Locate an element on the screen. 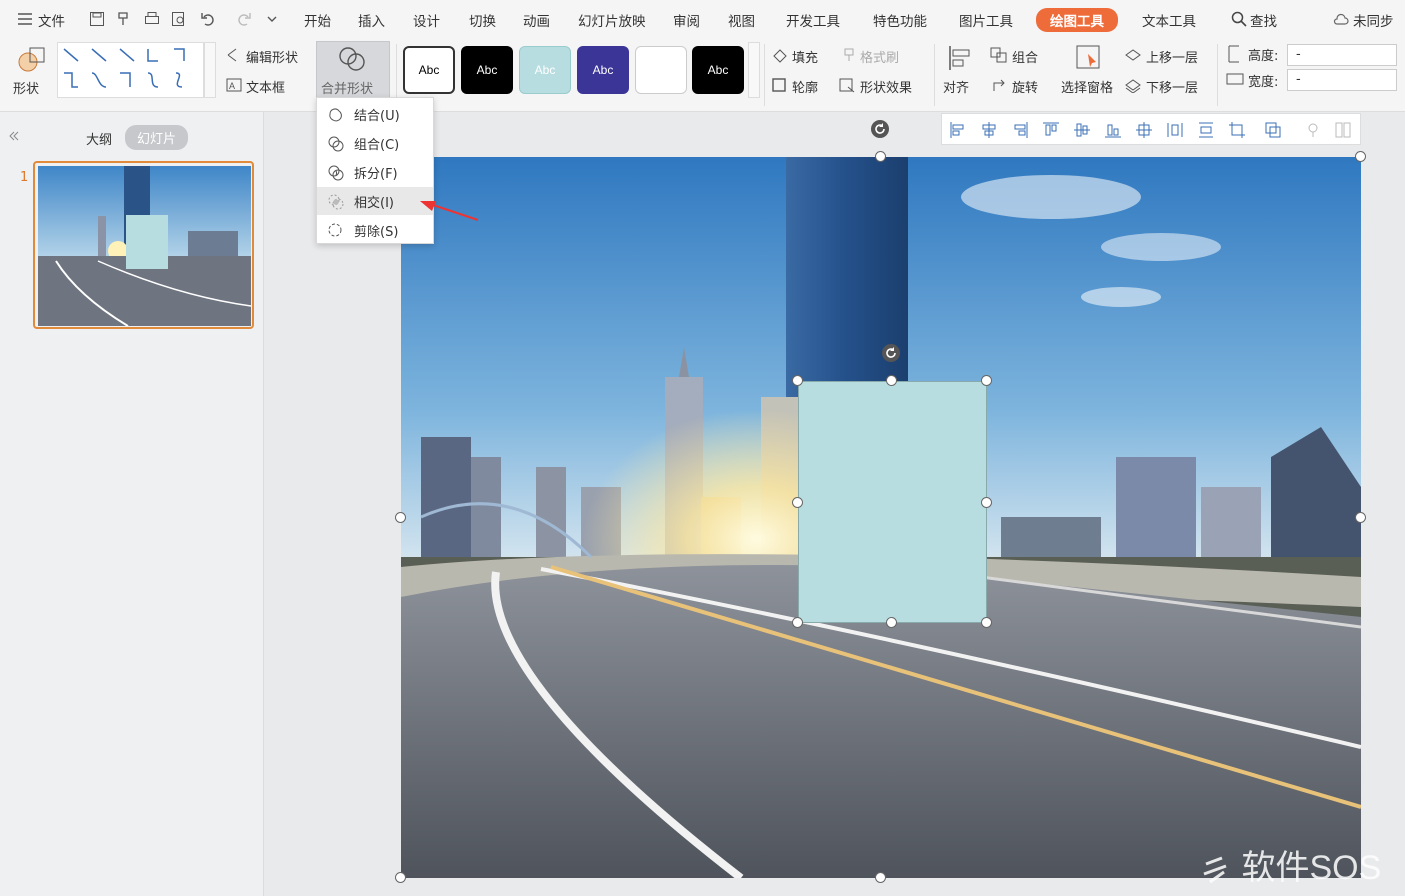 This screenshot has width=1405, height=896. collapse-panel-icon is located at coordinates (14, 136).